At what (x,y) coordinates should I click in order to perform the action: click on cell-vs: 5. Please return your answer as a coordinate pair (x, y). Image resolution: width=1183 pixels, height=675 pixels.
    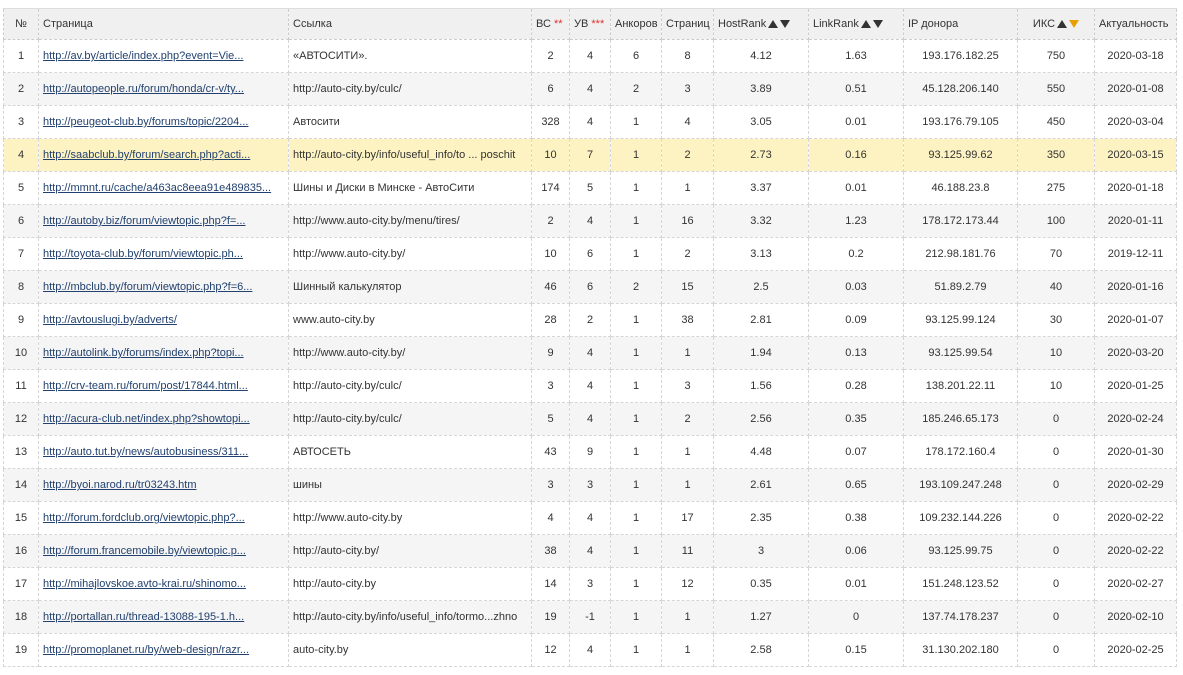
    Looking at the image, I should click on (550, 419).